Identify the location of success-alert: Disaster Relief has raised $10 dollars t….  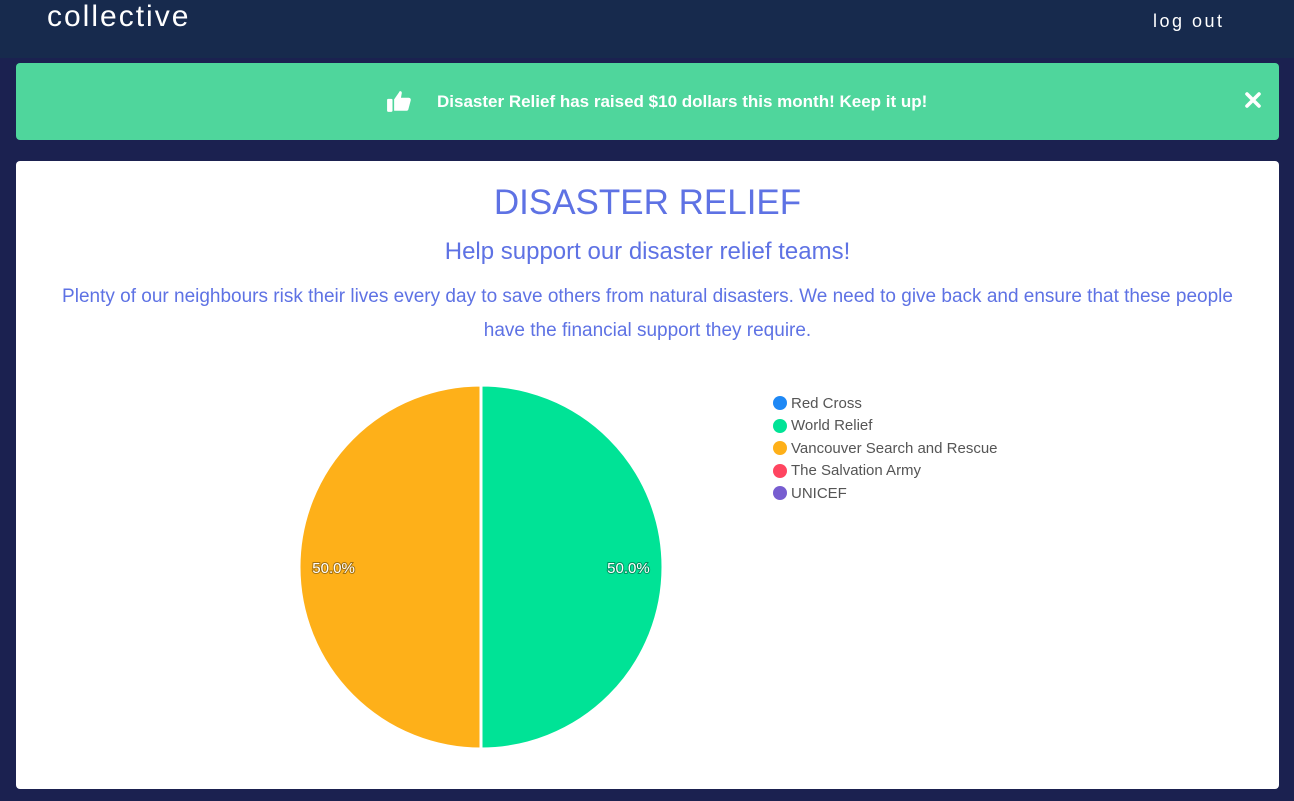
(647, 101).